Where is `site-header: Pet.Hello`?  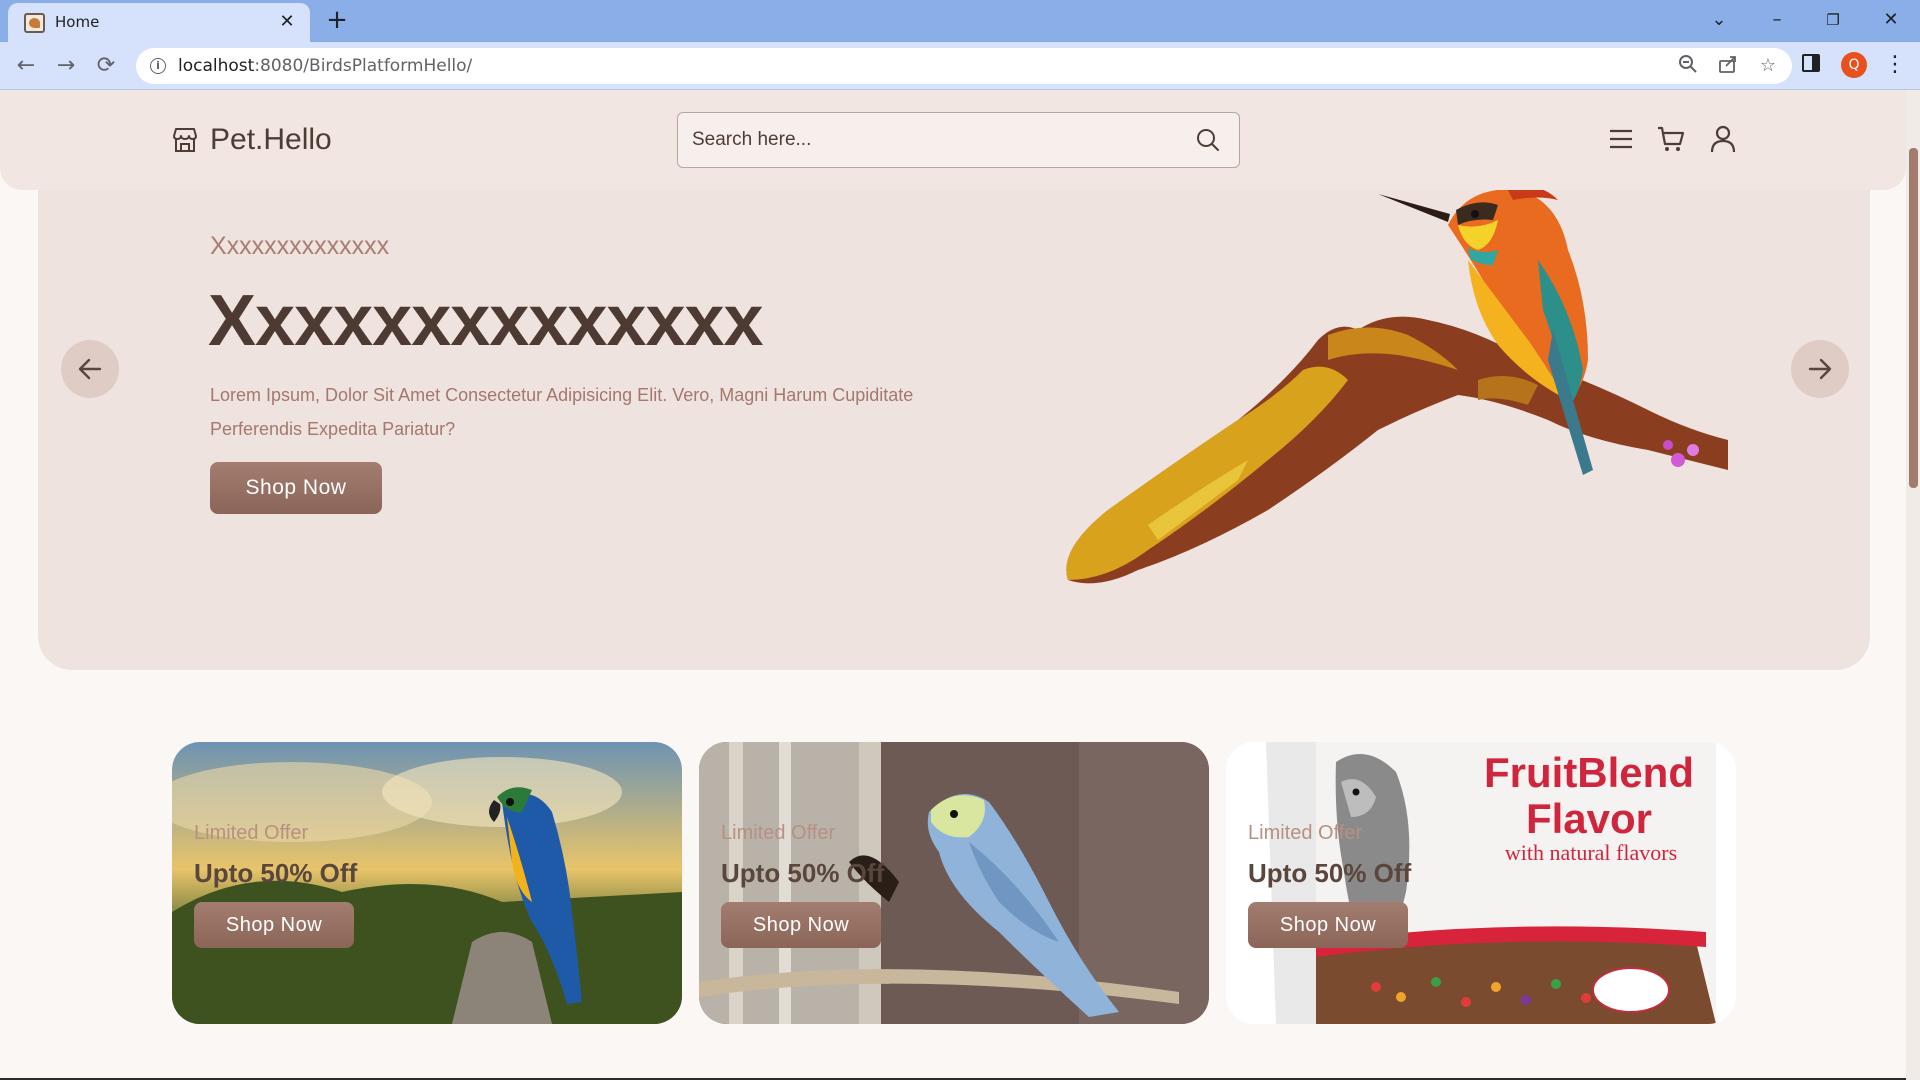
site-header: Pet.Hello is located at coordinates (953, 140).